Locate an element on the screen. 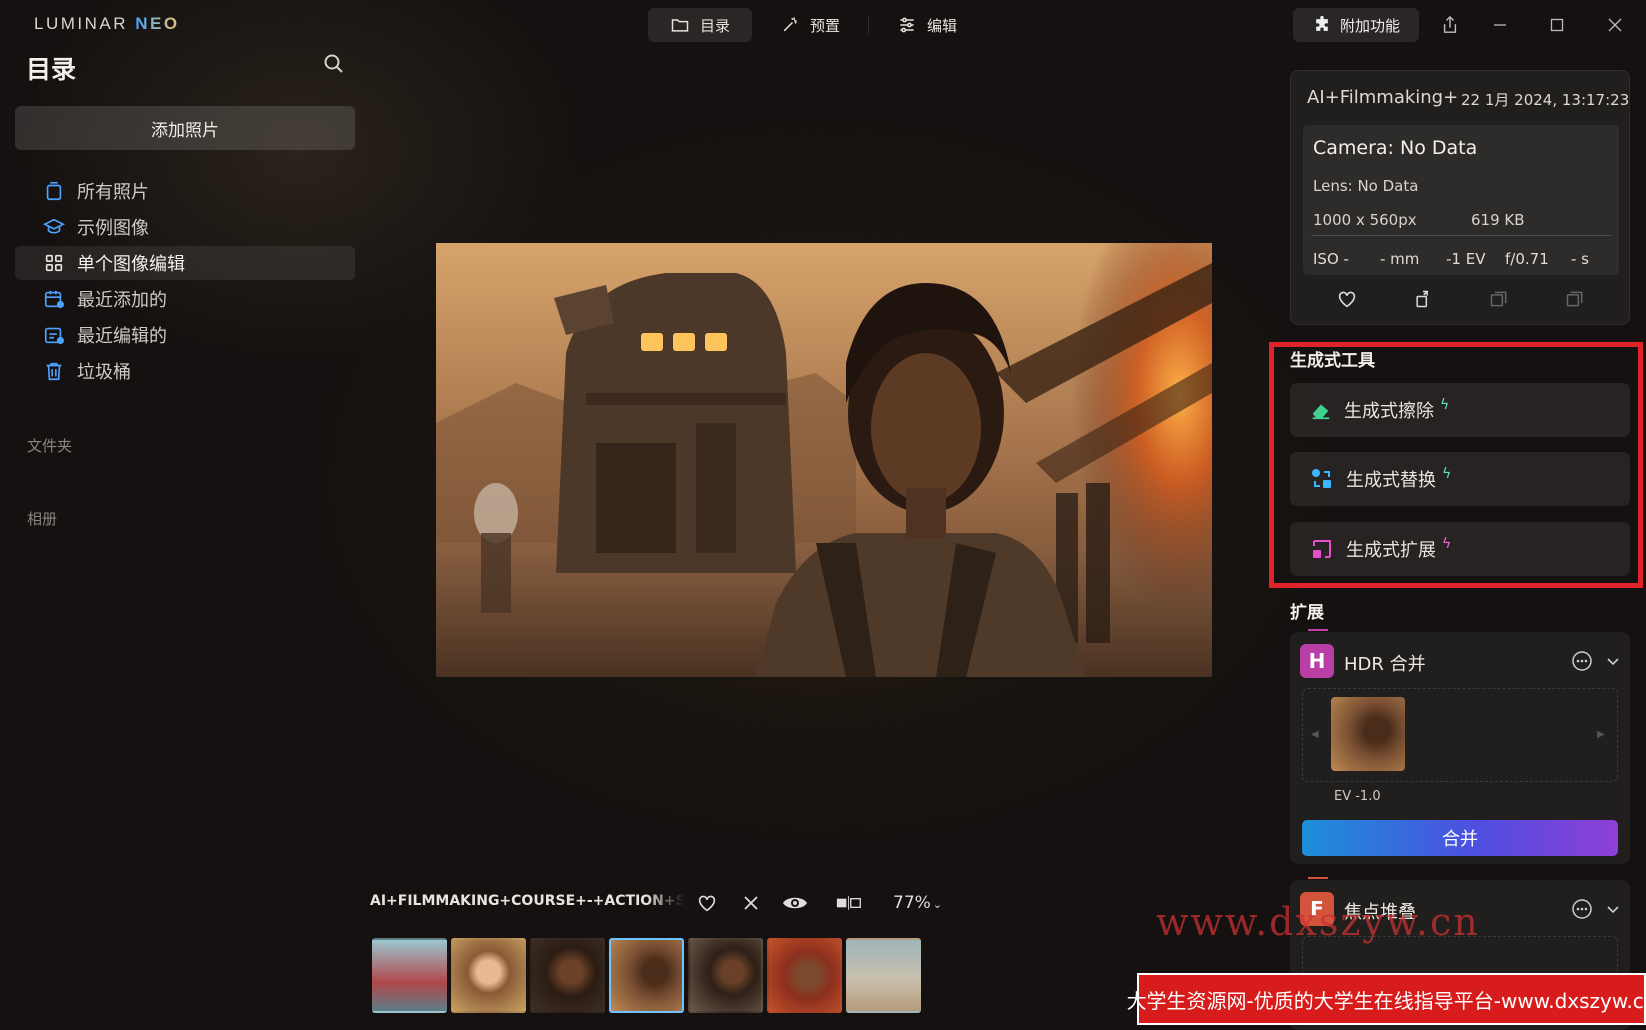 The width and height of the screenshot is (1646, 1030). extension-name: HDR 合并 is located at coordinates (1385, 664).